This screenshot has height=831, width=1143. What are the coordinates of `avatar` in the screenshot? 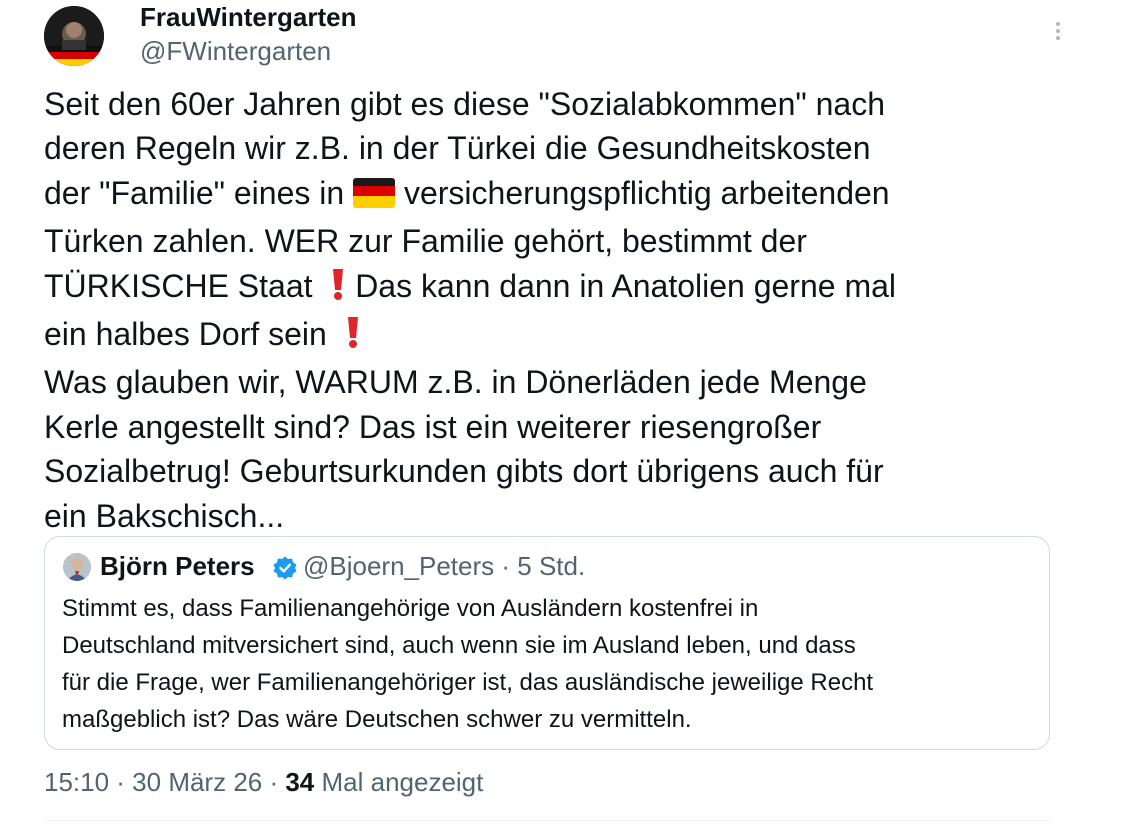 It's located at (74, 36).